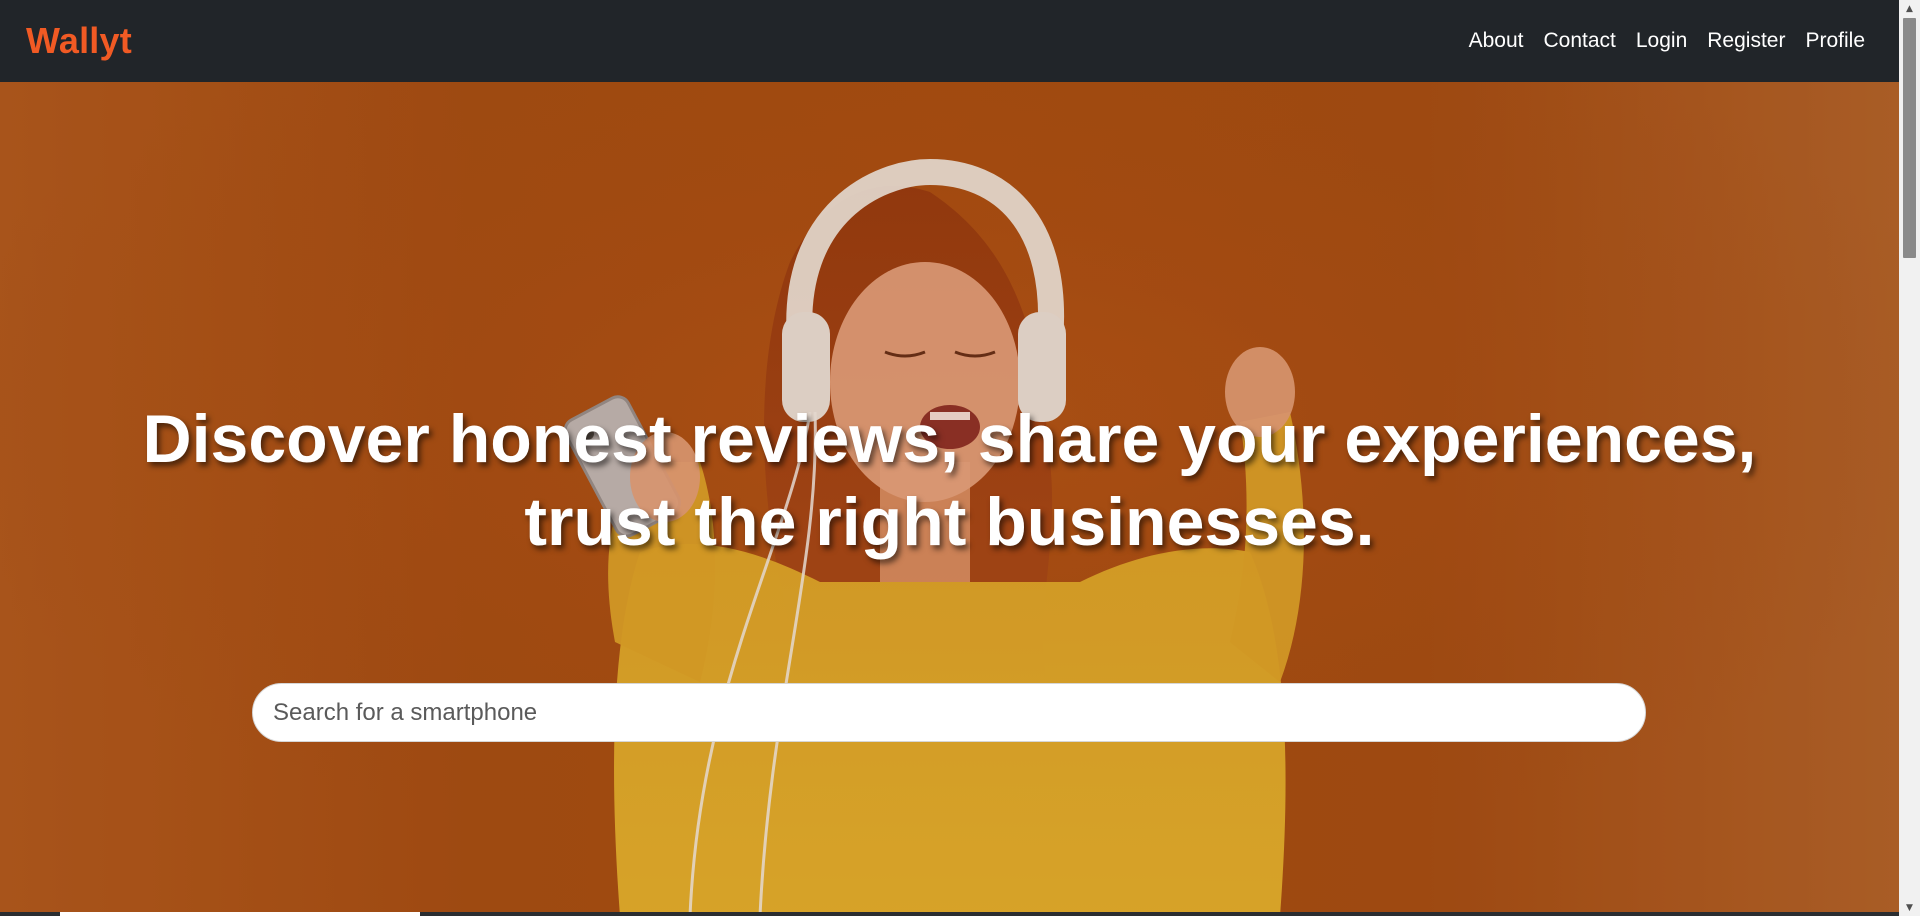 Image resolution: width=1920 pixels, height=916 pixels. I want to click on scroll-thumb, so click(1909, 138).